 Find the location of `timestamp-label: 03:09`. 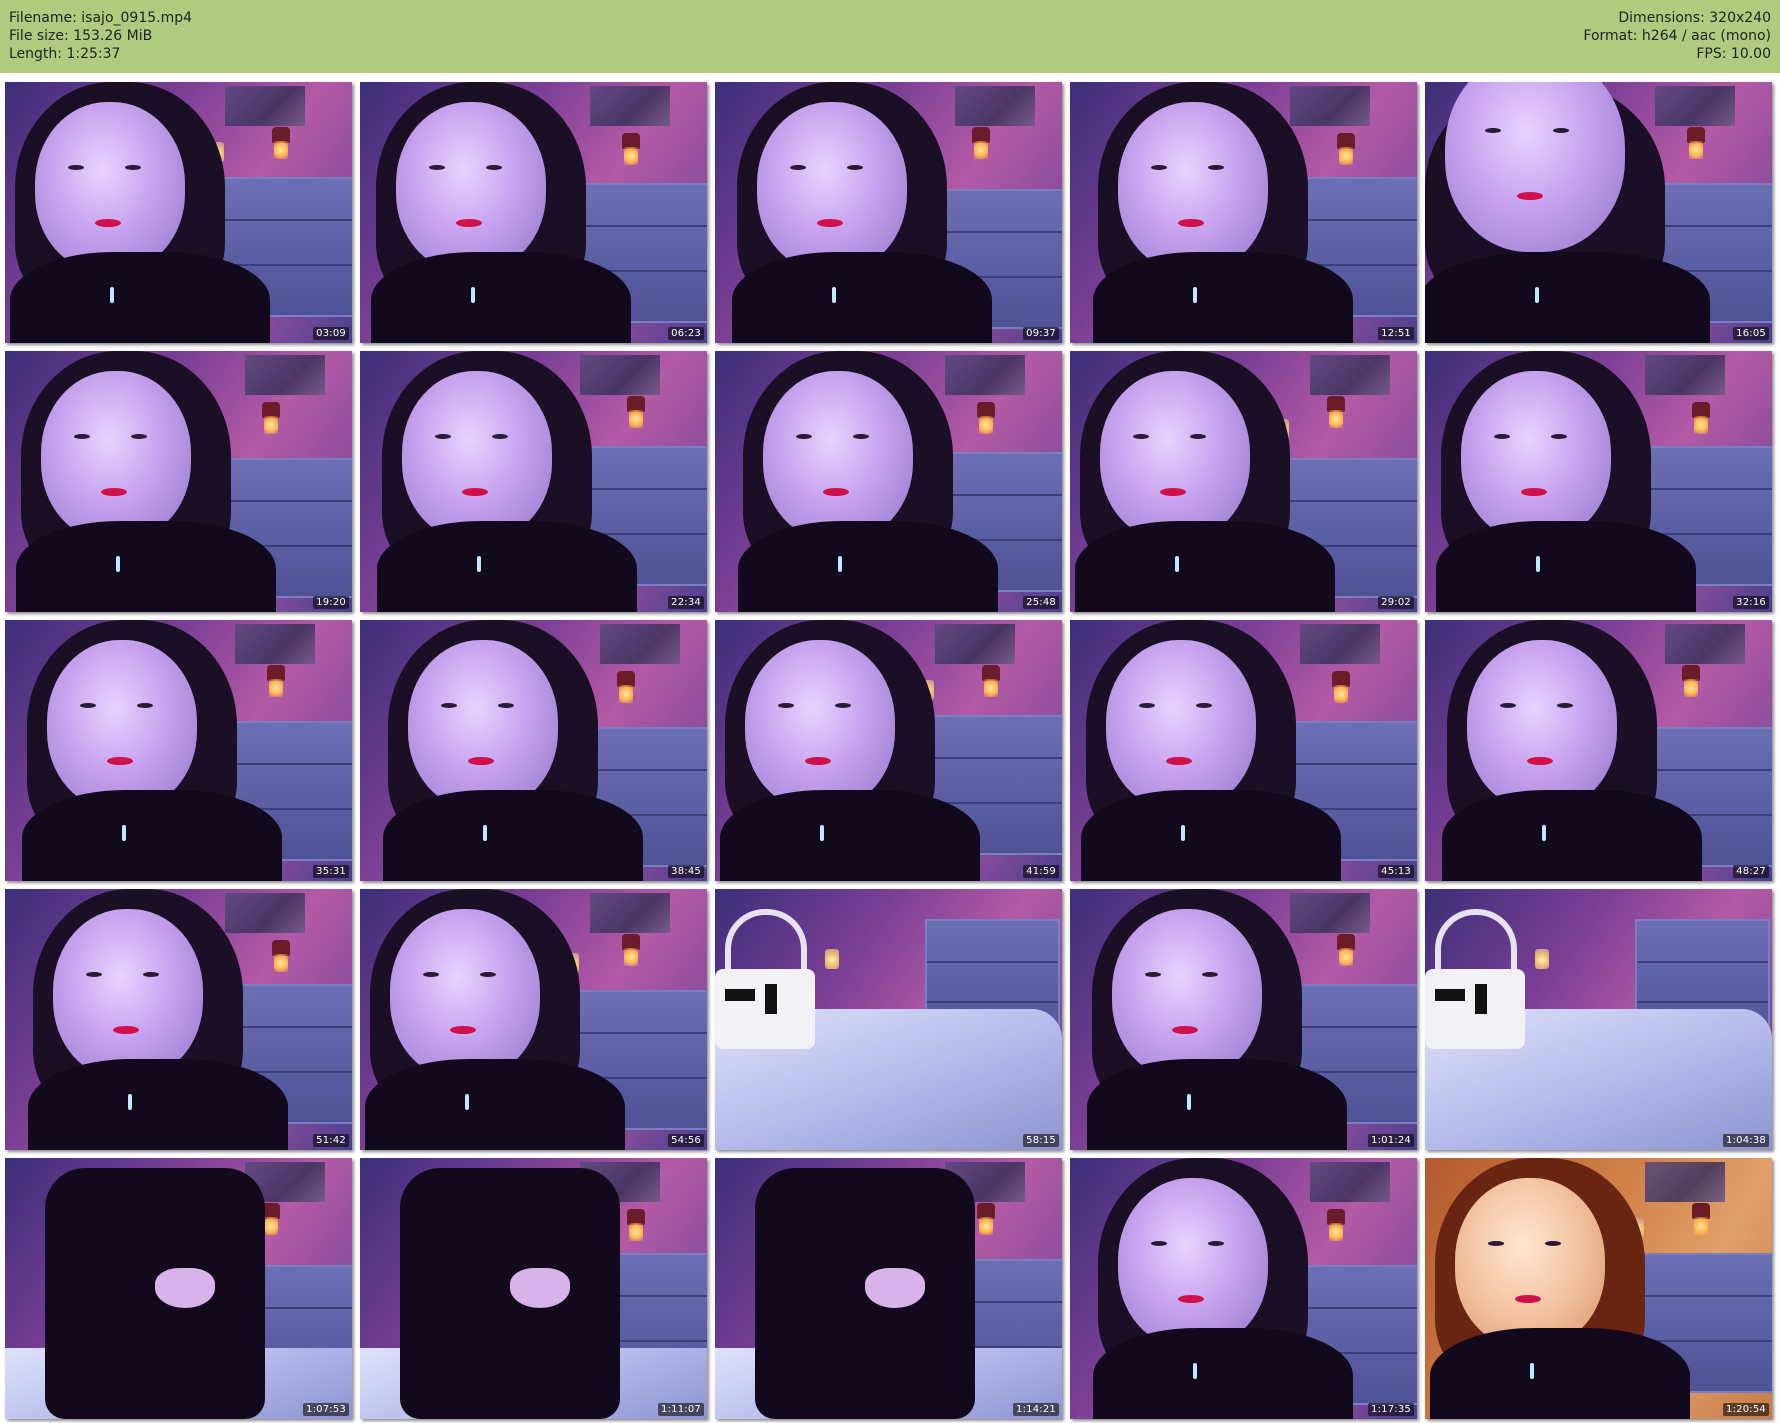

timestamp-label: 03:09 is located at coordinates (331, 333).